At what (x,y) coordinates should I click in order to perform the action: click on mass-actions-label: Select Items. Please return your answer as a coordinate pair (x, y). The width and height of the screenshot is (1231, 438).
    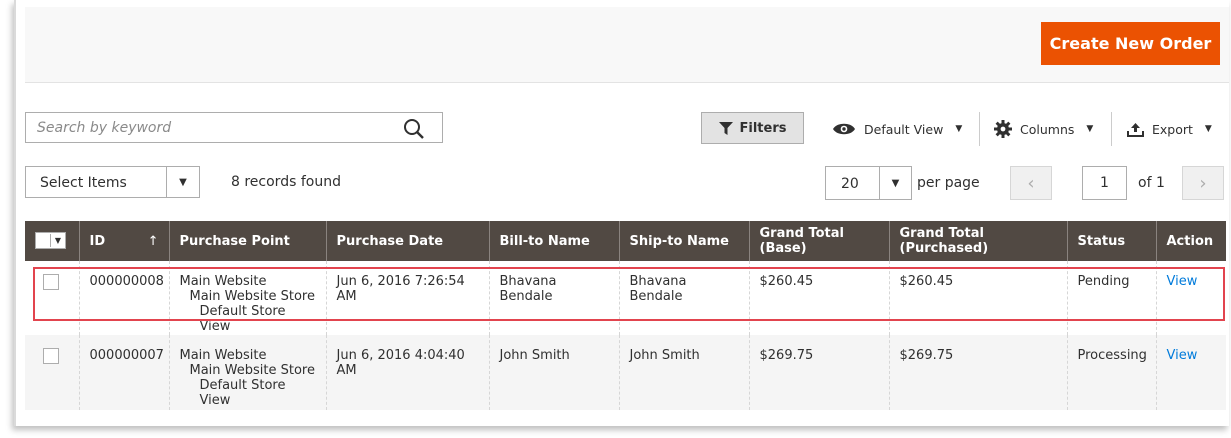
    Looking at the image, I should click on (83, 183).